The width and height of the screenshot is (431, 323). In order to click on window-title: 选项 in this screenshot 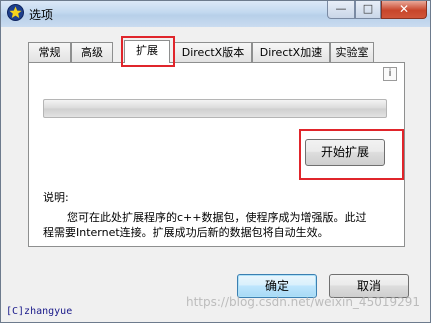, I will do `click(41, 15)`.